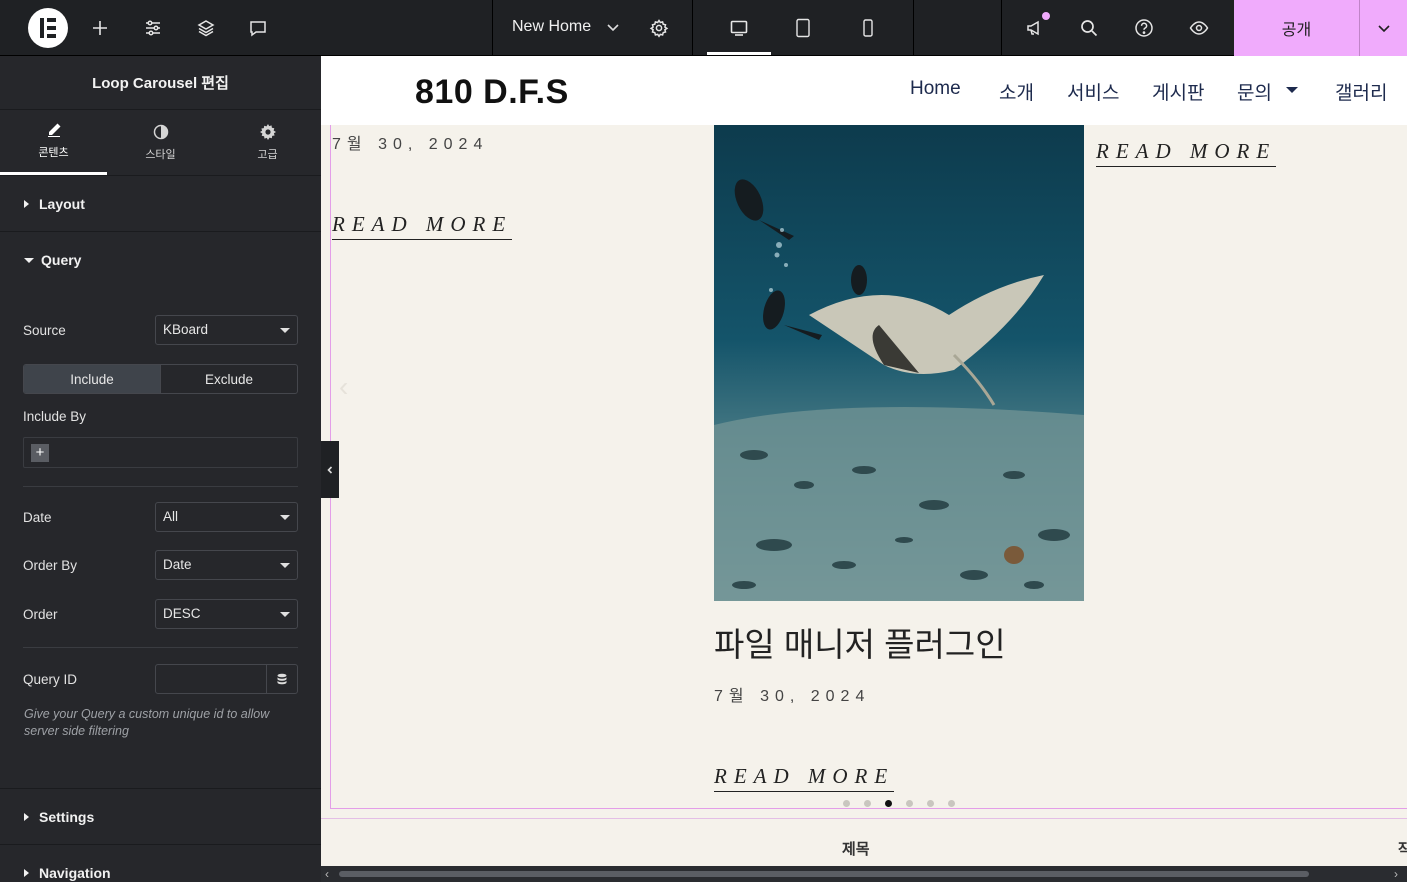 The height and width of the screenshot is (882, 1407). What do you see at coordinates (55, 416) in the screenshot?
I see `include-by-label: Include By` at bounding box center [55, 416].